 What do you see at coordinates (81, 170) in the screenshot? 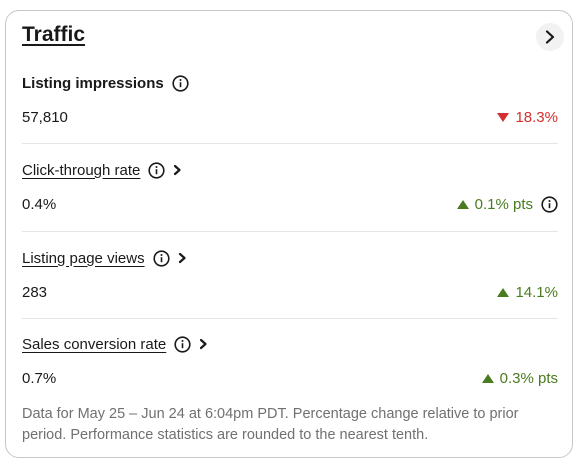
I see `metric-label: Click-through rate` at bounding box center [81, 170].